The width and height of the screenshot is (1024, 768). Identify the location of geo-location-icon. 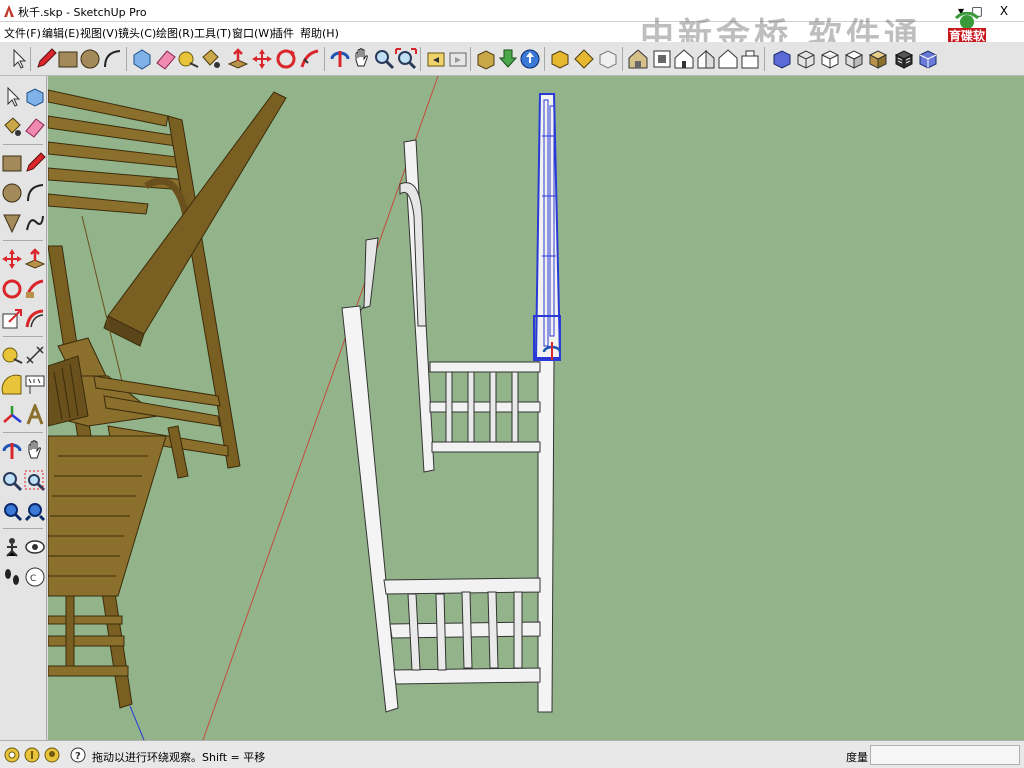
(12, 755).